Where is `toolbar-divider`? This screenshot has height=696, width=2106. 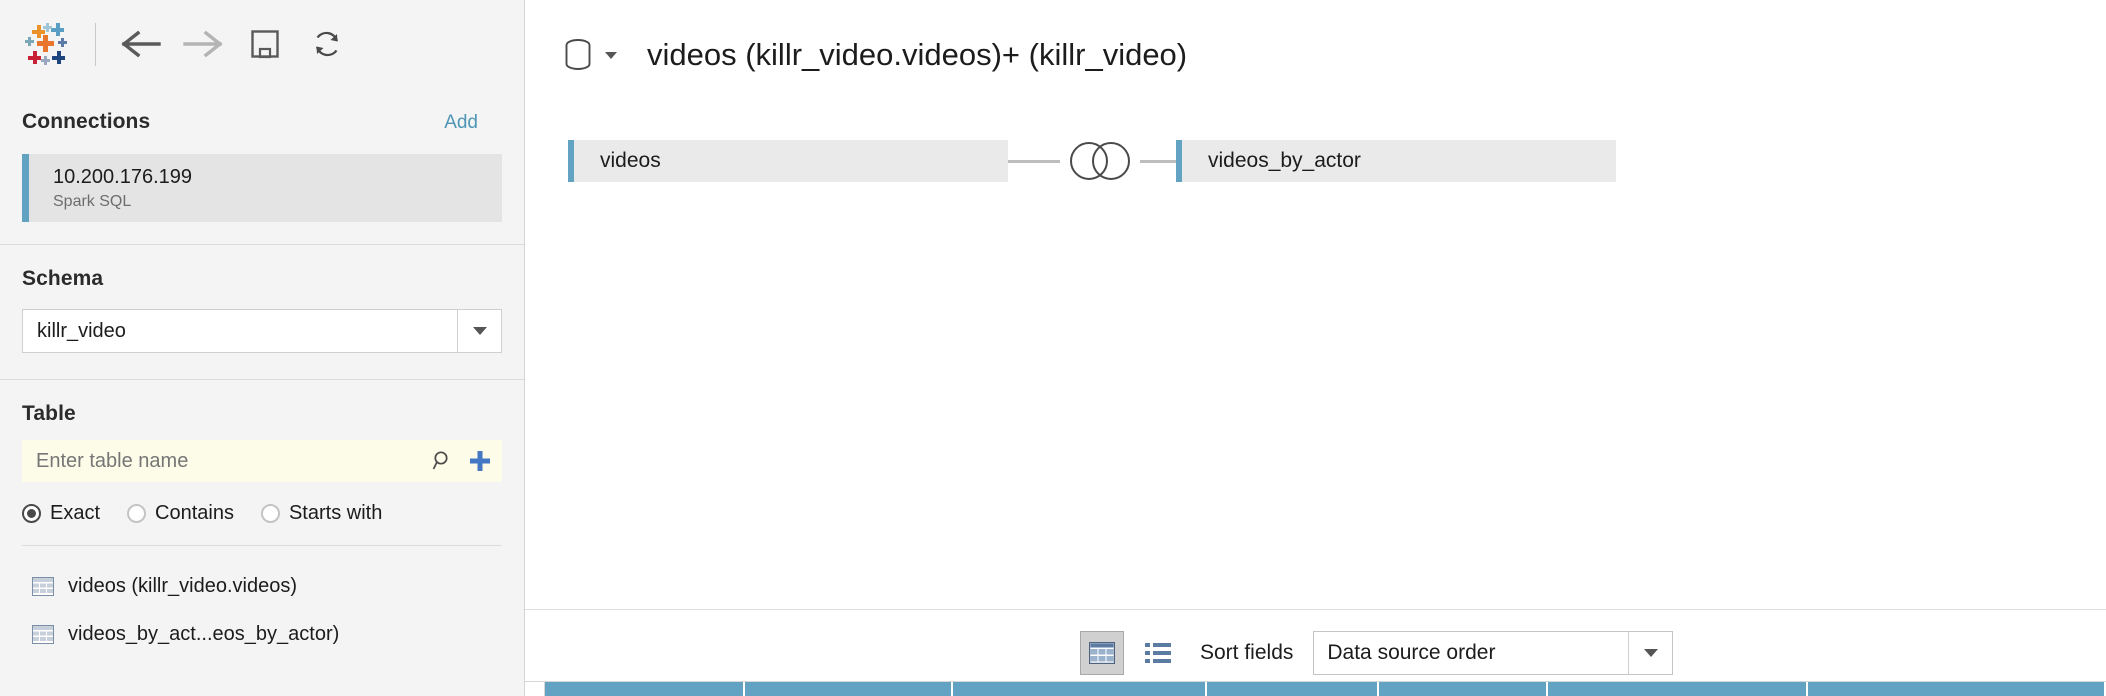
toolbar-divider is located at coordinates (95, 44).